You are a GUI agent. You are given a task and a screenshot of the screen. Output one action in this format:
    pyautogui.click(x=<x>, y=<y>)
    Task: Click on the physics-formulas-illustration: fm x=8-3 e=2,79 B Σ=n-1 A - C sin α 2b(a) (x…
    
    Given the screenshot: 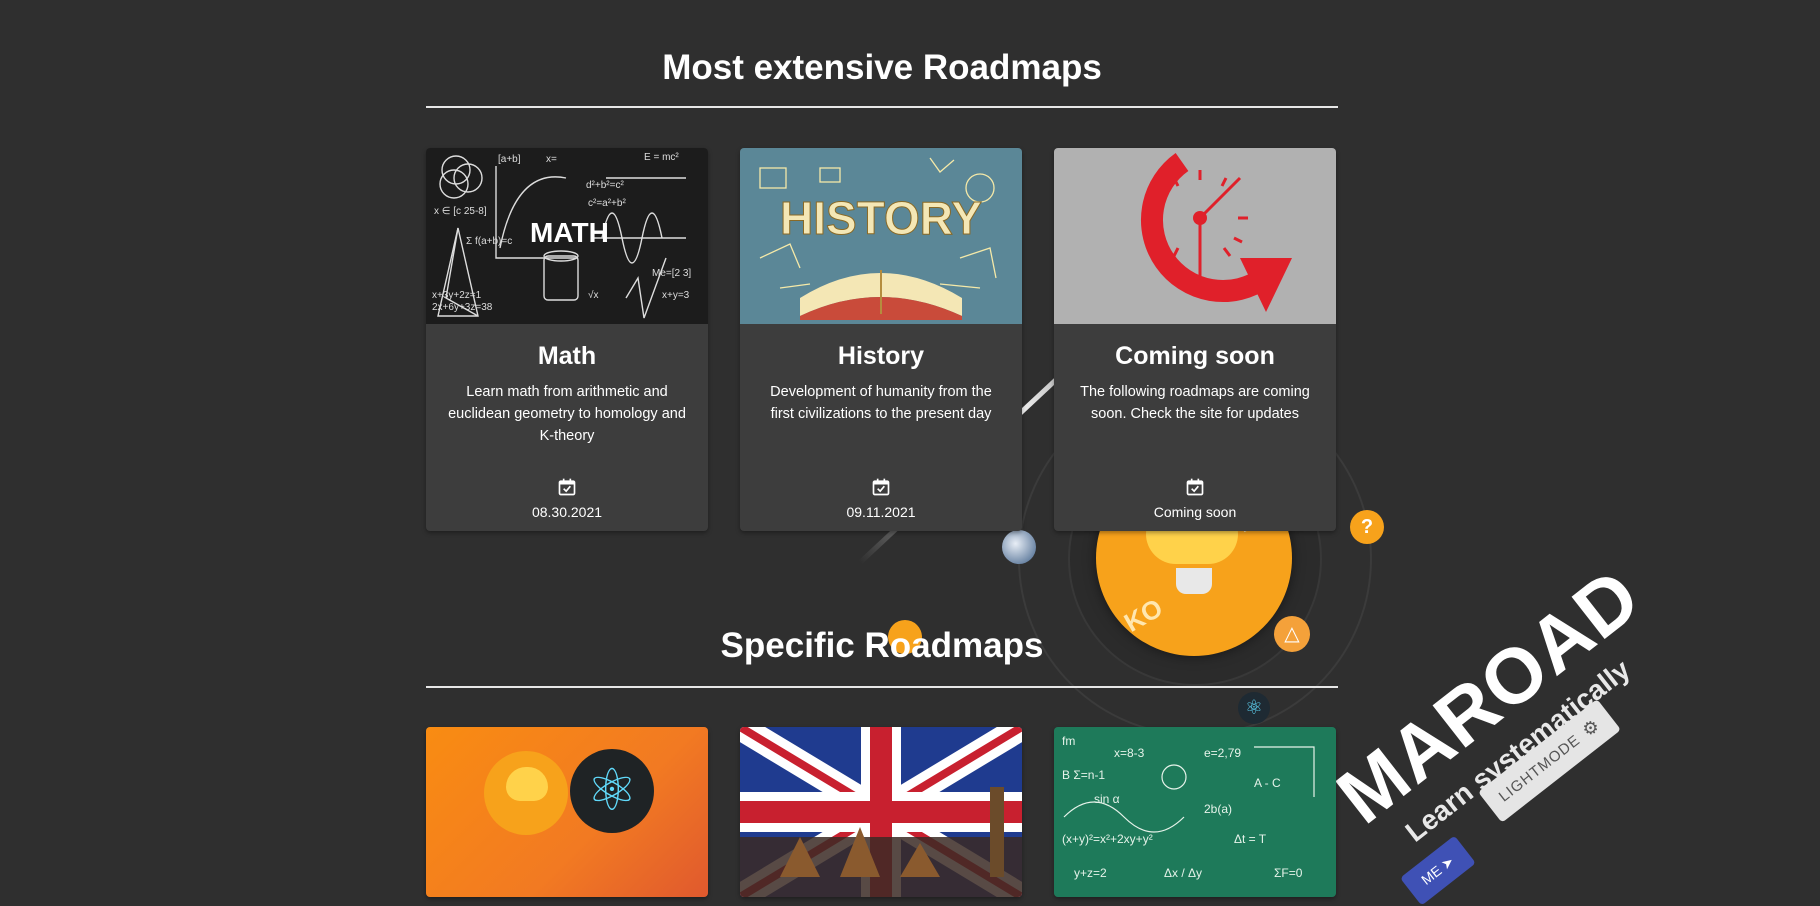 What is the action you would take?
    pyautogui.click(x=1188, y=807)
    